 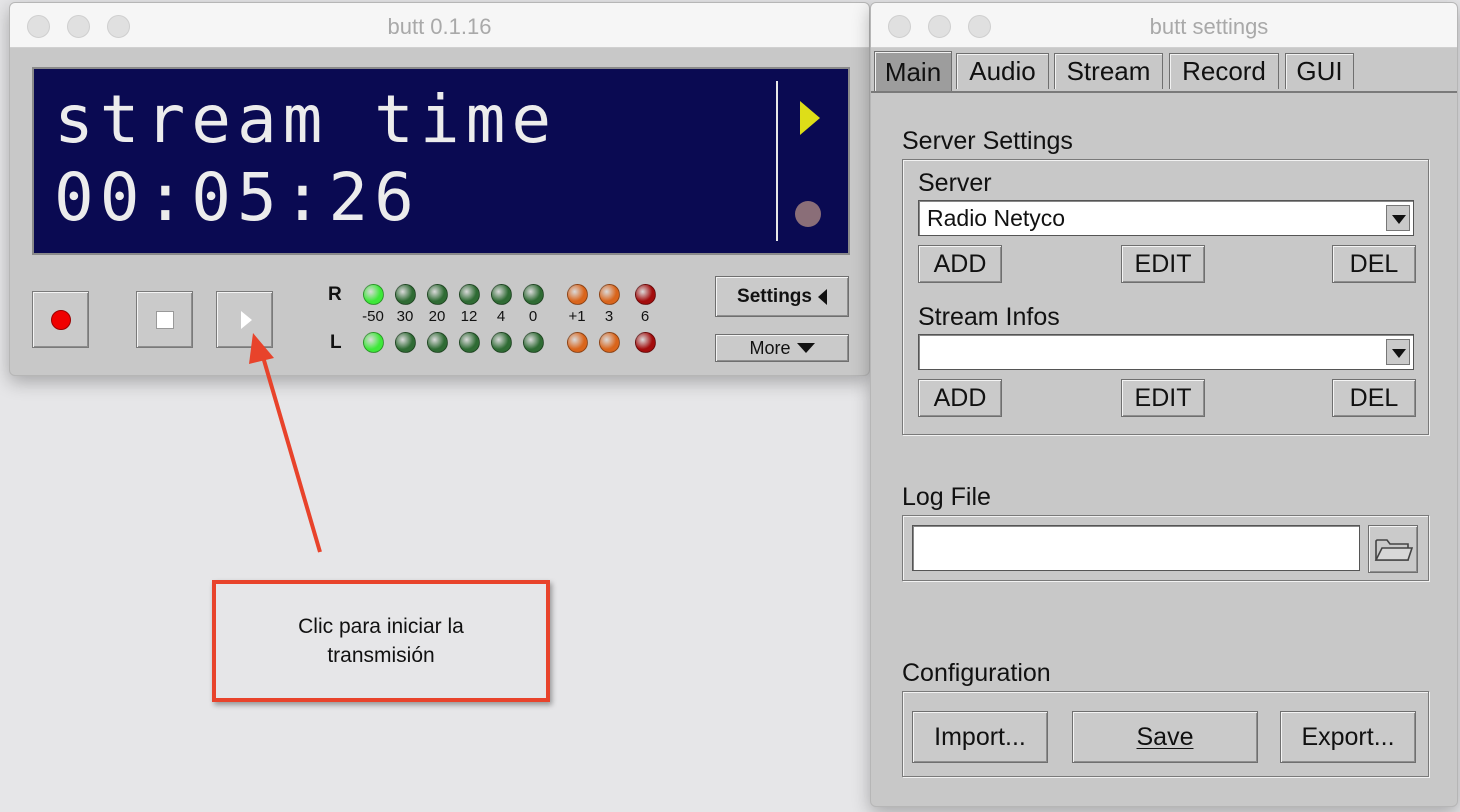 What do you see at coordinates (609, 316) in the screenshot?
I see `vu-scale-label: 3` at bounding box center [609, 316].